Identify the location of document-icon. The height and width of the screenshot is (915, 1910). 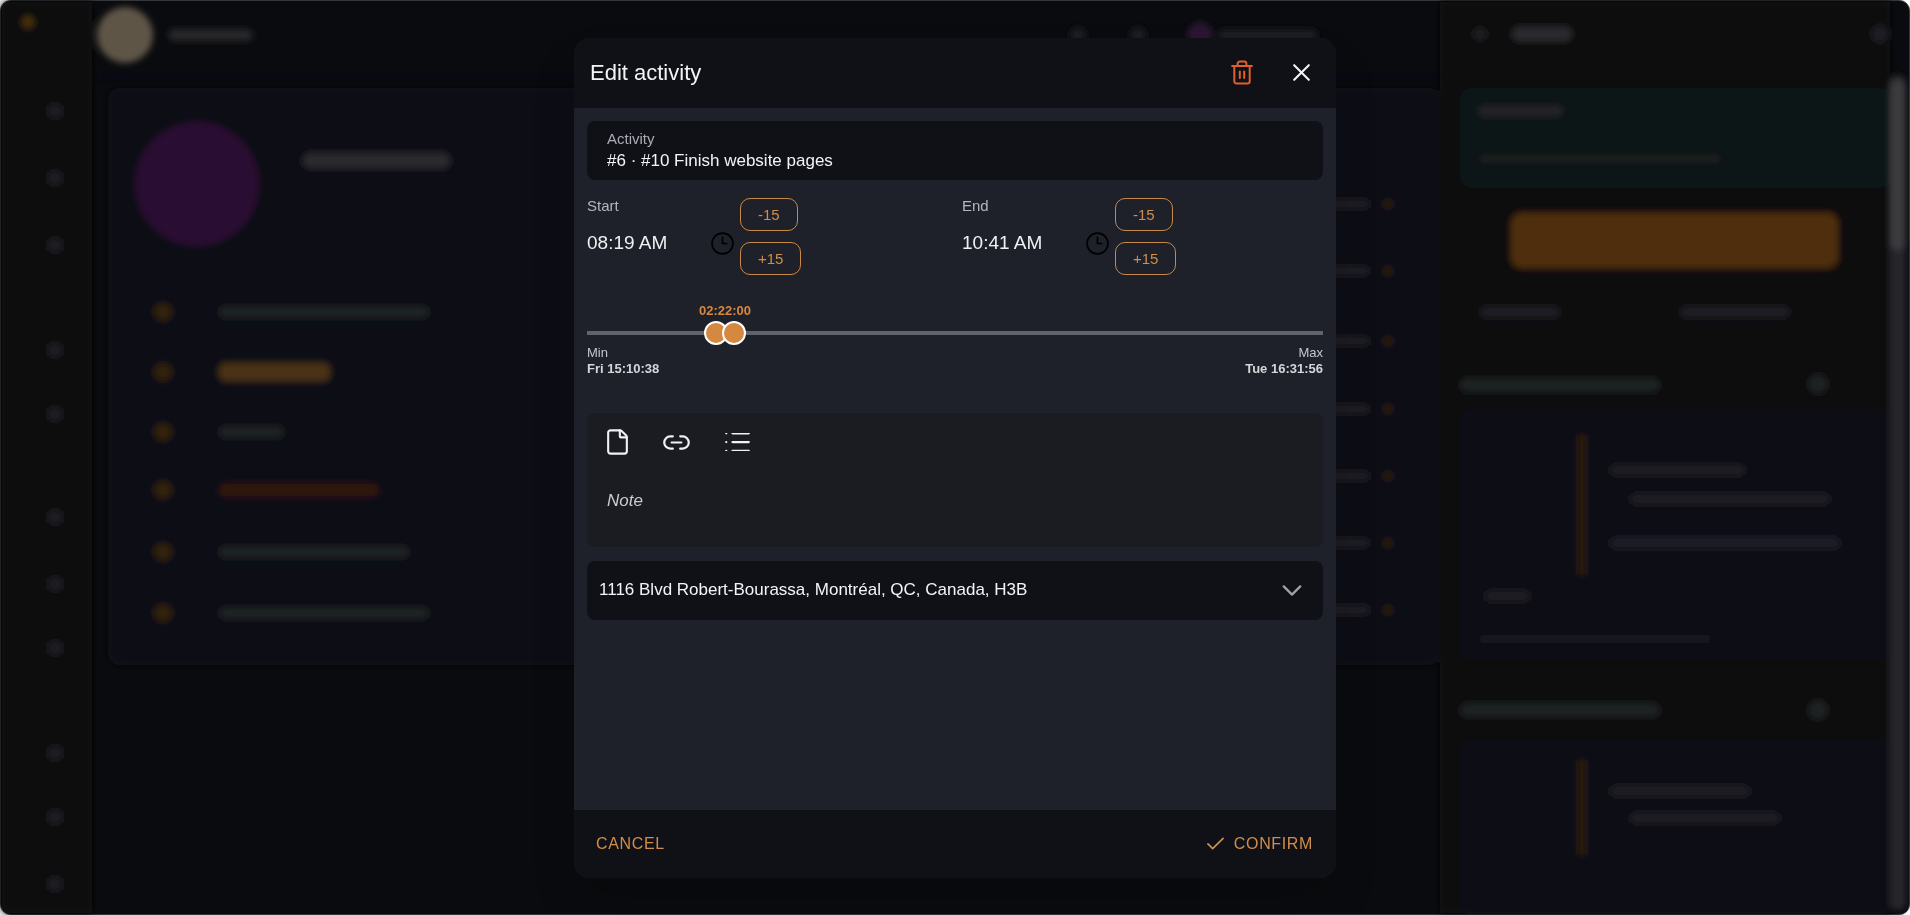
(617, 442).